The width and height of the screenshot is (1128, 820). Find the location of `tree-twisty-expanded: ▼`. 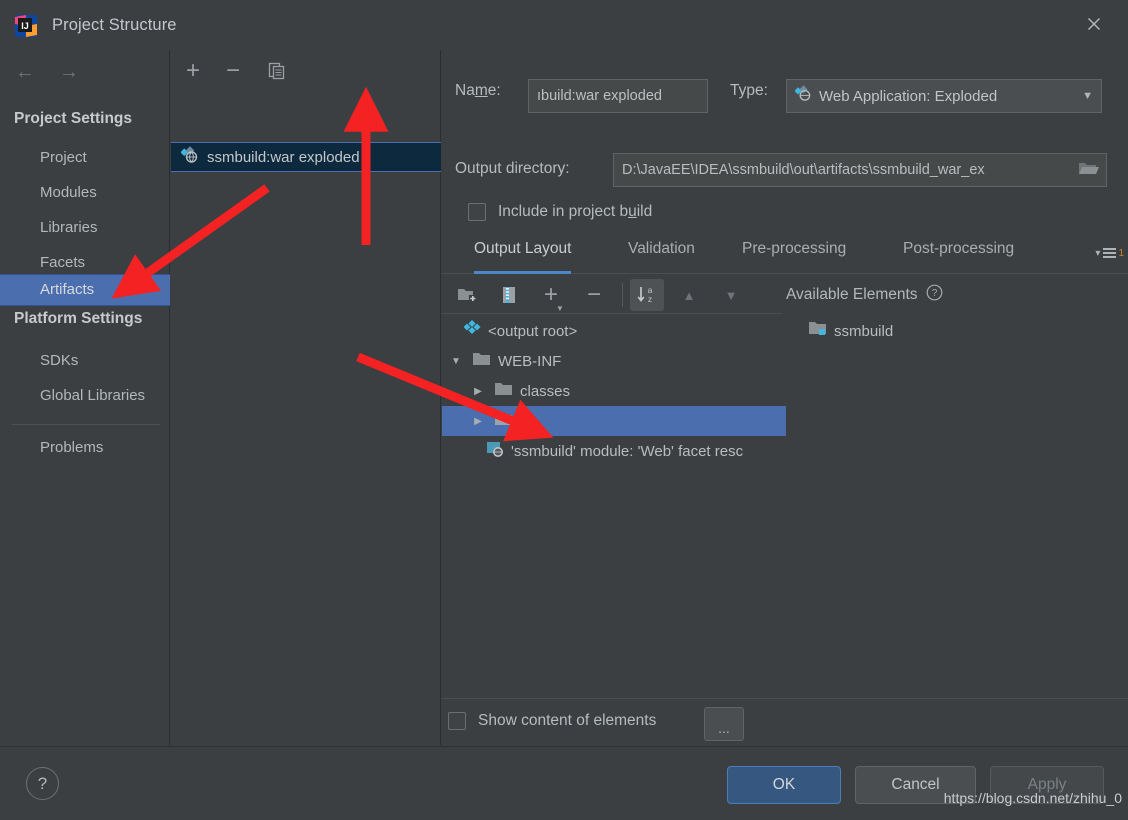

tree-twisty-expanded: ▼ is located at coordinates (456, 361).